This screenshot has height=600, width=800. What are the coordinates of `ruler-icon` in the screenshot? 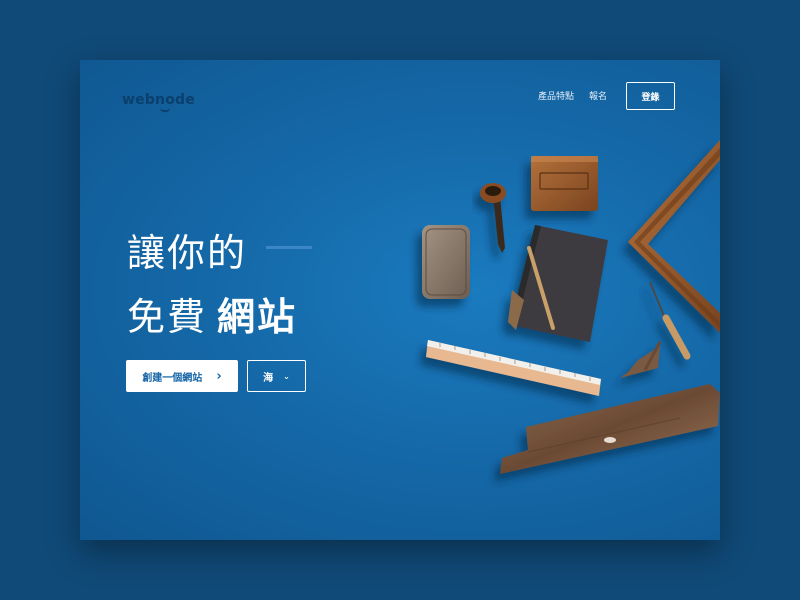 It's located at (513, 368).